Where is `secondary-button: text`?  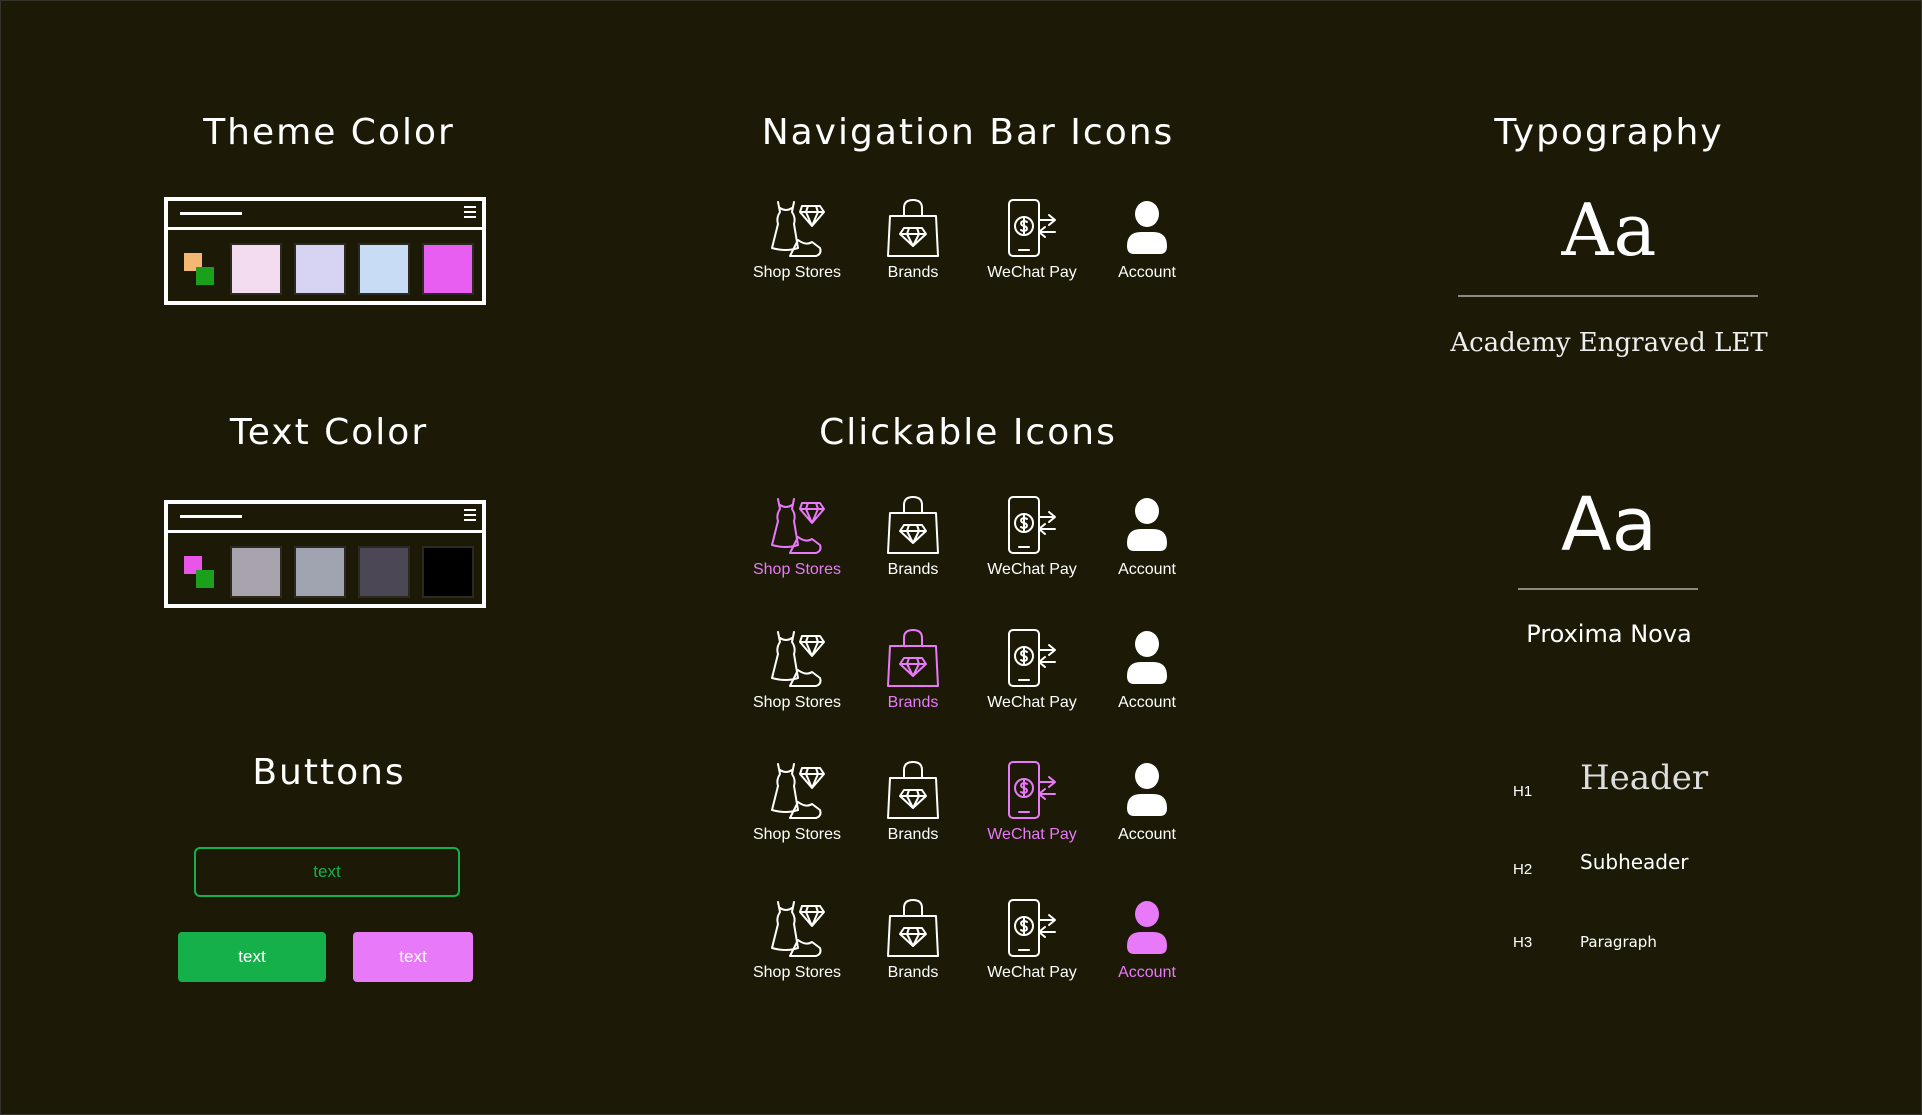
secondary-button: text is located at coordinates (413, 957).